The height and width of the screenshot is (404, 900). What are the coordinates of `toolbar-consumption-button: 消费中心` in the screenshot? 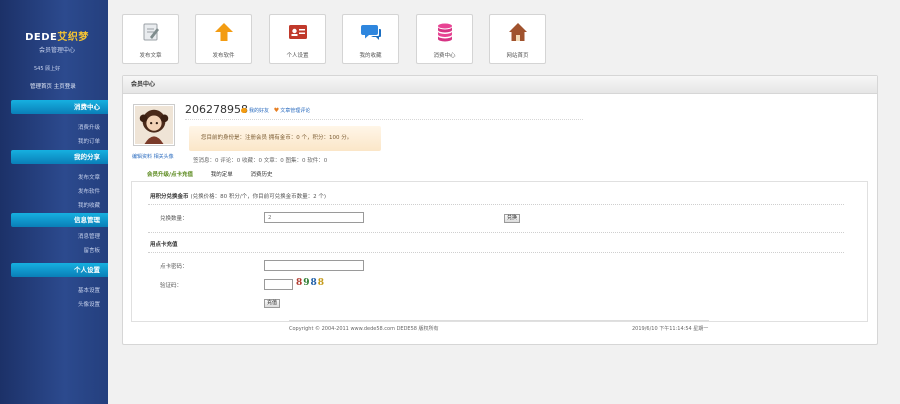 It's located at (444, 39).